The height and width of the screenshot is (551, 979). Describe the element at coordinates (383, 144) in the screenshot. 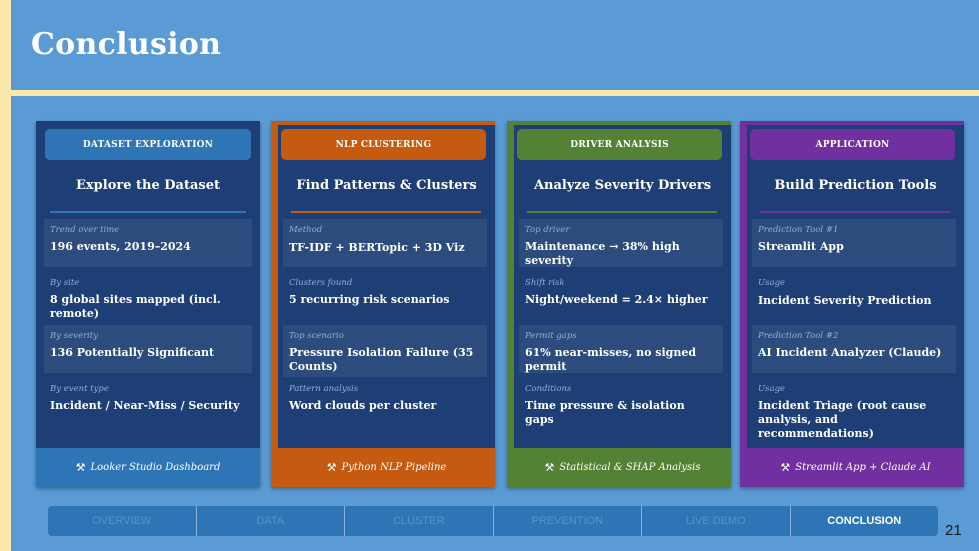

I see `card-tag: NLP CLUSTERING` at that location.